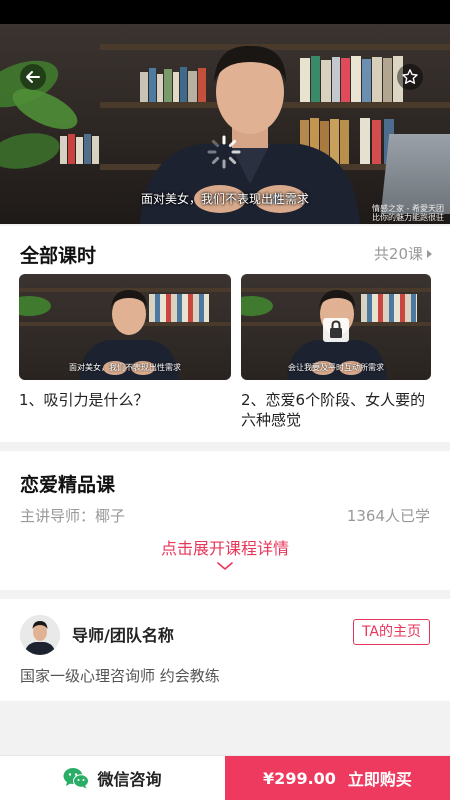  What do you see at coordinates (337, 778) in the screenshot?
I see `buy-now-button: ¥299.00 立即购买` at bounding box center [337, 778].